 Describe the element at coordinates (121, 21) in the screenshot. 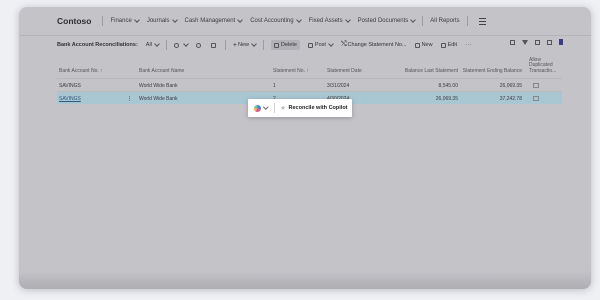

I see `nav-label: Finance` at that location.